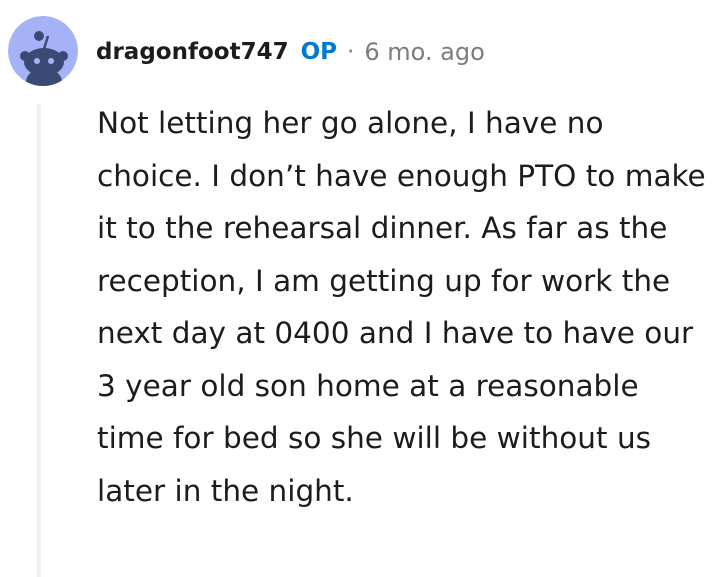 The height and width of the screenshot is (577, 719). Describe the element at coordinates (192, 52) in the screenshot. I see `username-link: dragonfoot747` at that location.